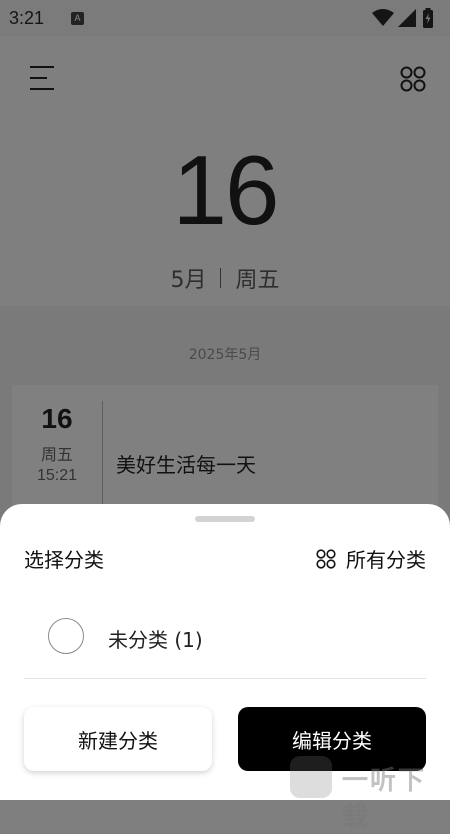 This screenshot has width=450, height=834. What do you see at coordinates (386, 560) in the screenshot?
I see `all-categories-label: 所有分类` at bounding box center [386, 560].